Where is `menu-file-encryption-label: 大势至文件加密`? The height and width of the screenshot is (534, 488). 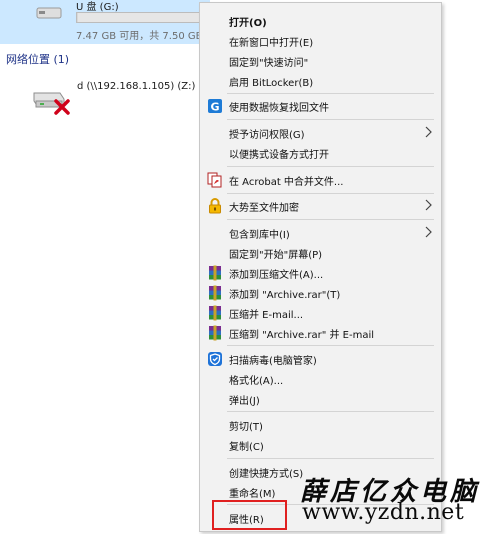 menu-file-encryption-label: 大势至文件加密 is located at coordinates (264, 208).